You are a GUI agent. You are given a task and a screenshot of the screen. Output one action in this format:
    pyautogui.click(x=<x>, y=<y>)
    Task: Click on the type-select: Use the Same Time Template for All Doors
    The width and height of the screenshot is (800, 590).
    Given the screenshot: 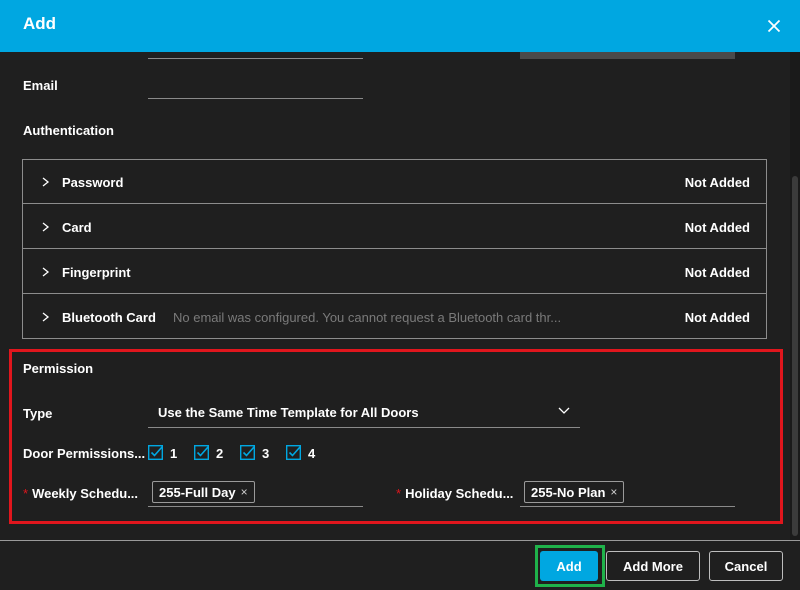 What is the action you would take?
    pyautogui.click(x=364, y=412)
    